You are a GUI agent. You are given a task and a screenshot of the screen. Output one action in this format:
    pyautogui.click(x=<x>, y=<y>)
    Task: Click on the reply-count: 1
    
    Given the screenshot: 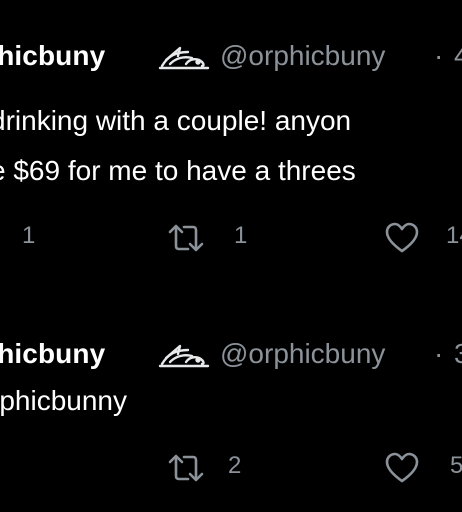 What is the action you would take?
    pyautogui.click(x=28, y=236)
    